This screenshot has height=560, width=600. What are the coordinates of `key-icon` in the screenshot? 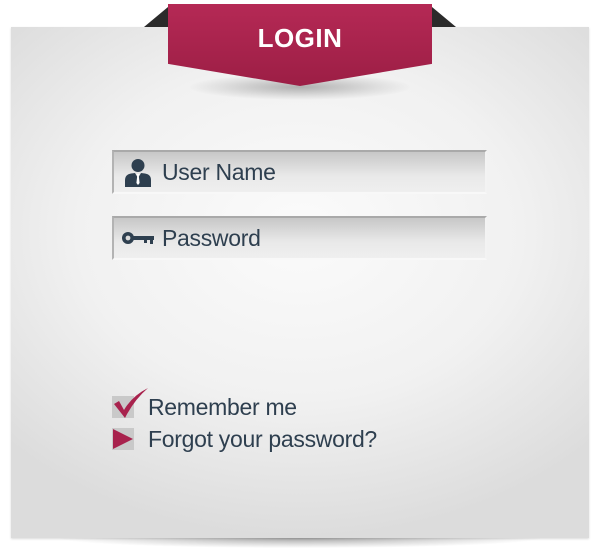 It's located at (138, 238).